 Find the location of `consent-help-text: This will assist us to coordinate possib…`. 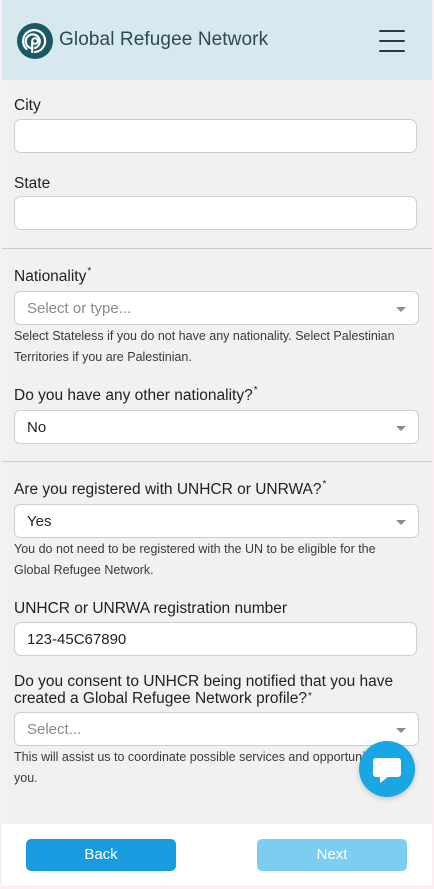

consent-help-text: This will assist us to coordinate possib… is located at coordinates (208, 767).